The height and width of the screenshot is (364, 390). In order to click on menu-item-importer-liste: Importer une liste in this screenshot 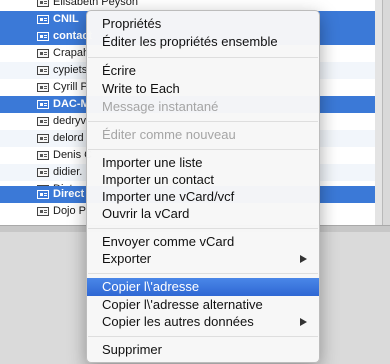, I will do `click(203, 163)`.